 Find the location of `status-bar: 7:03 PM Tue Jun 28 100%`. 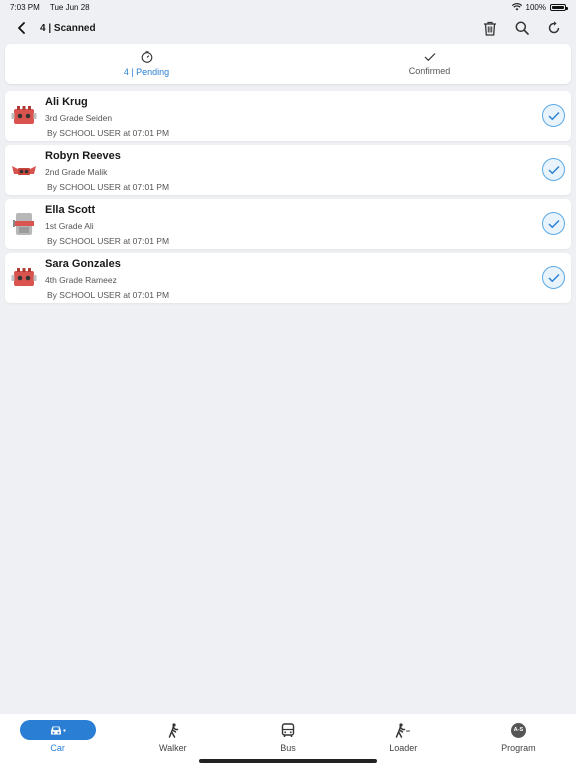

status-bar: 7:03 PM Tue Jun 28 100% is located at coordinates (288, 7).